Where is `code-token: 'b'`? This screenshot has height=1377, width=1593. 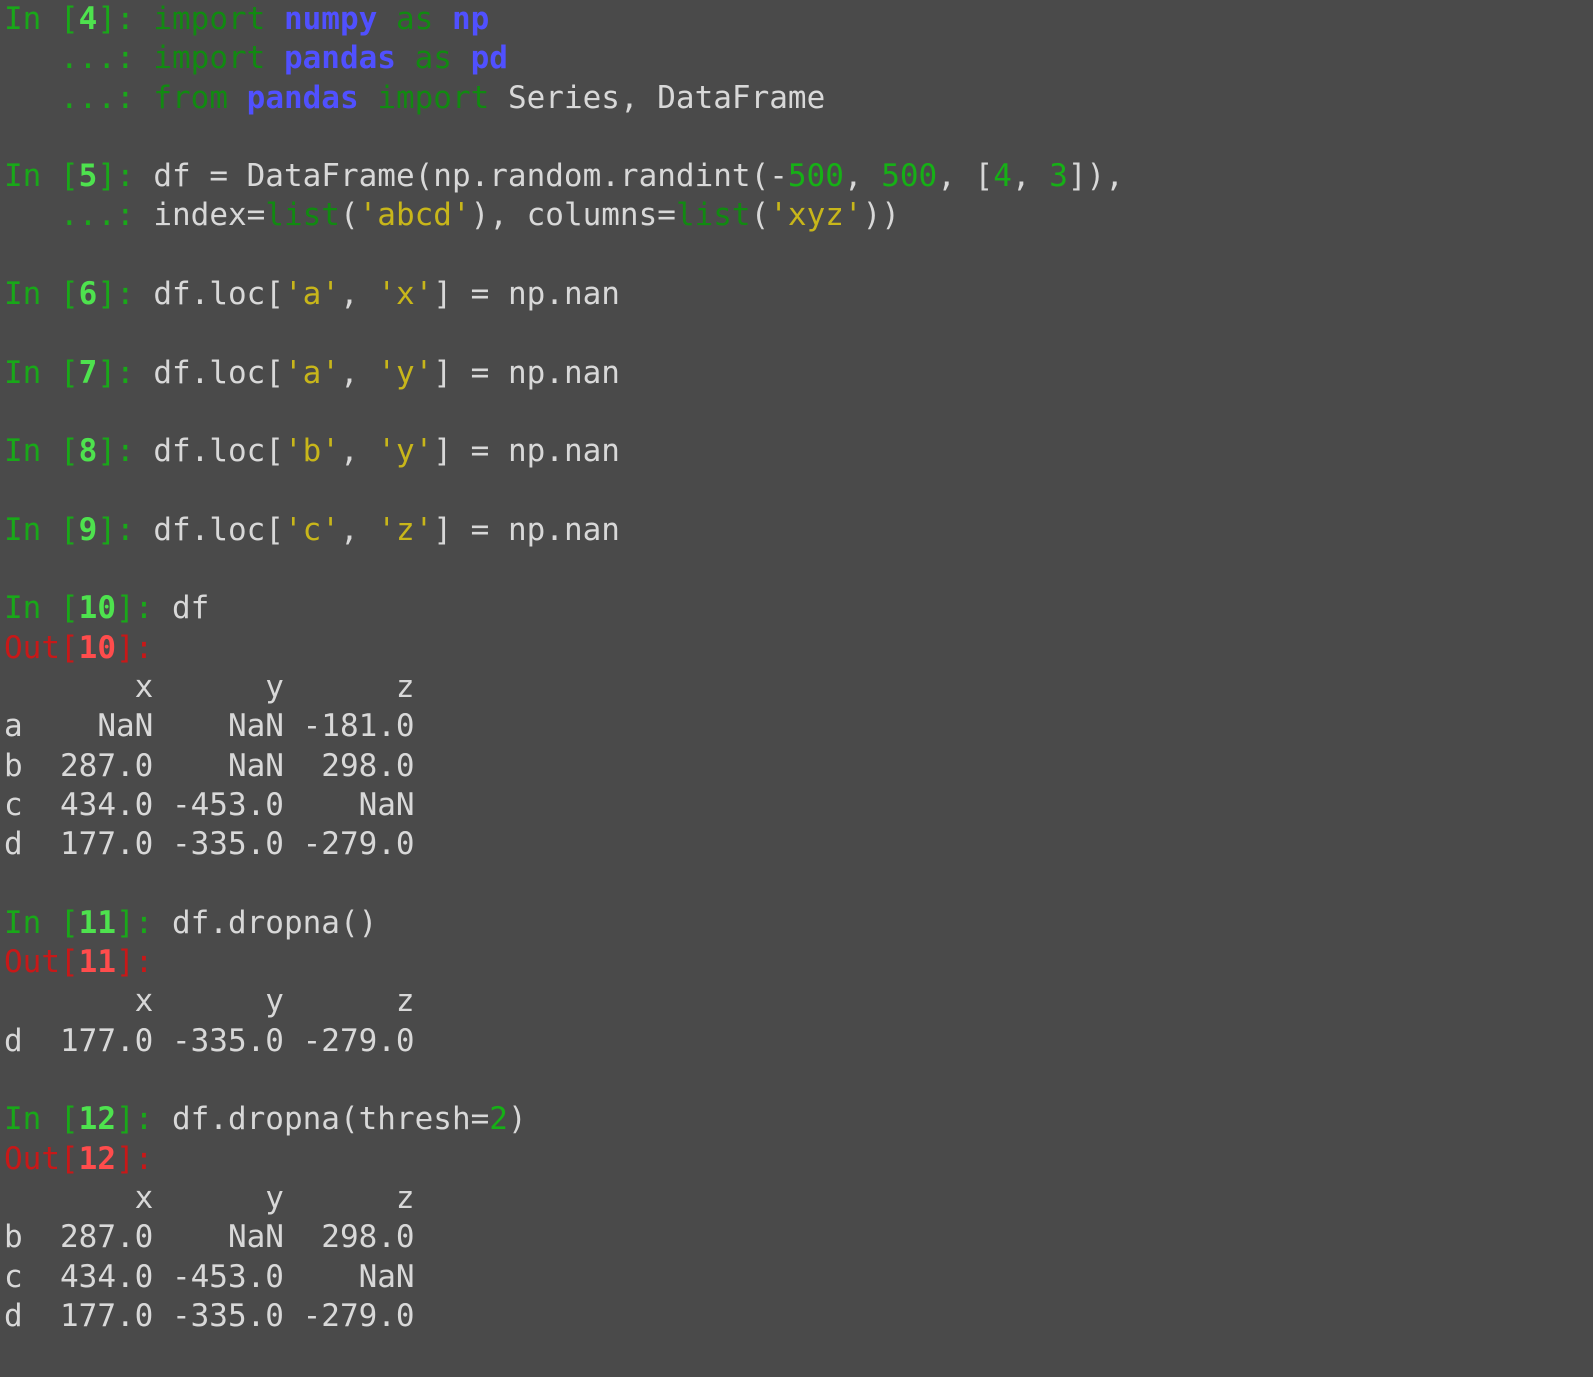
code-token: 'b' is located at coordinates (311, 451).